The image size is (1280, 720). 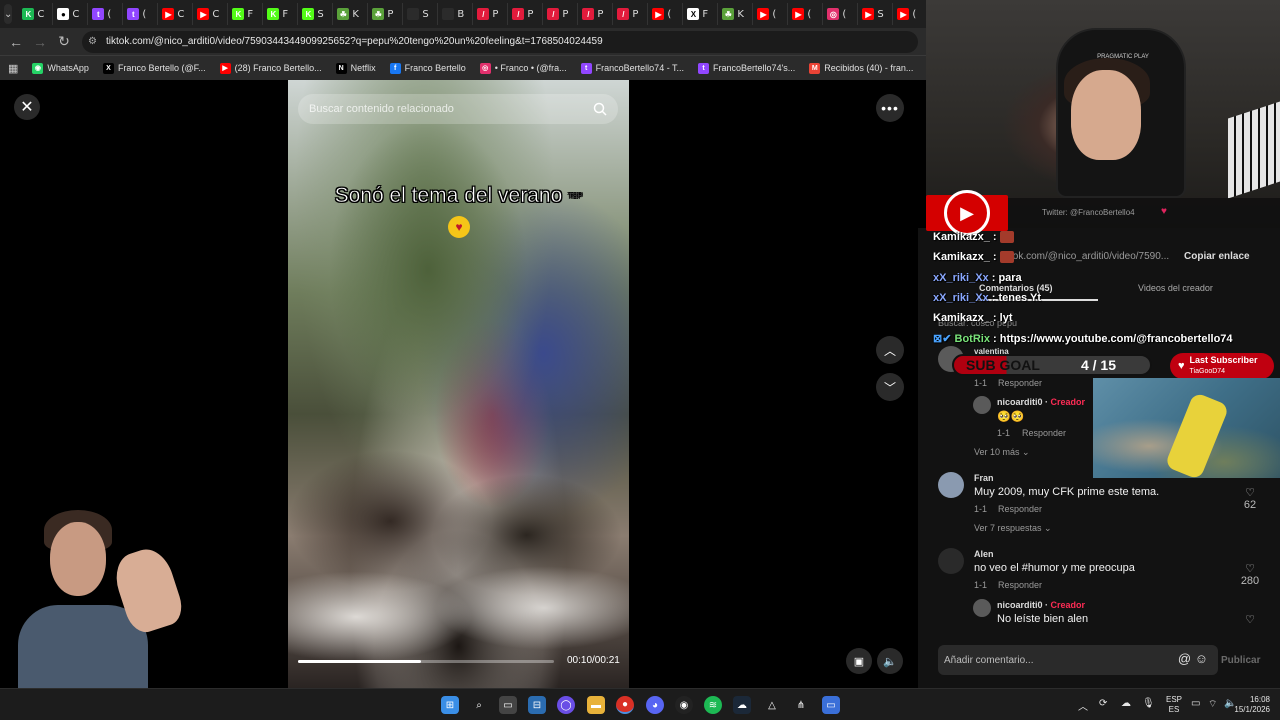 What do you see at coordinates (1249, 705) in the screenshot?
I see `clock: 16:08 15/1/2026` at bounding box center [1249, 705].